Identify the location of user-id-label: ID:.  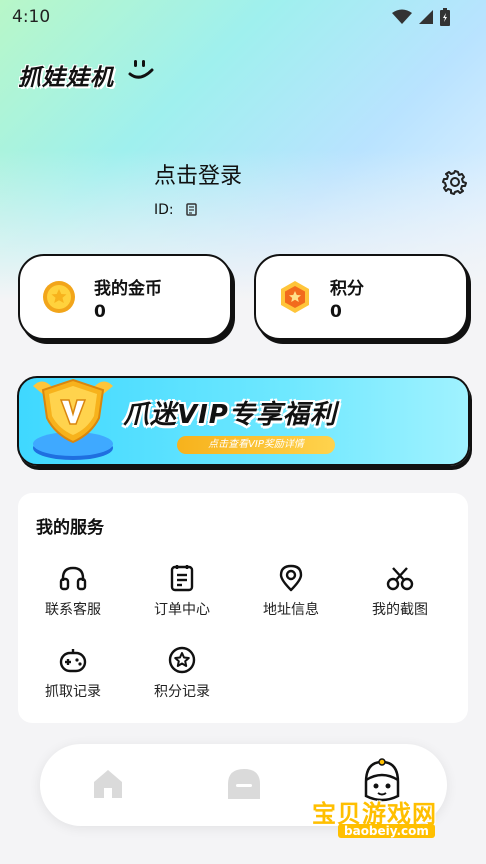
(164, 210).